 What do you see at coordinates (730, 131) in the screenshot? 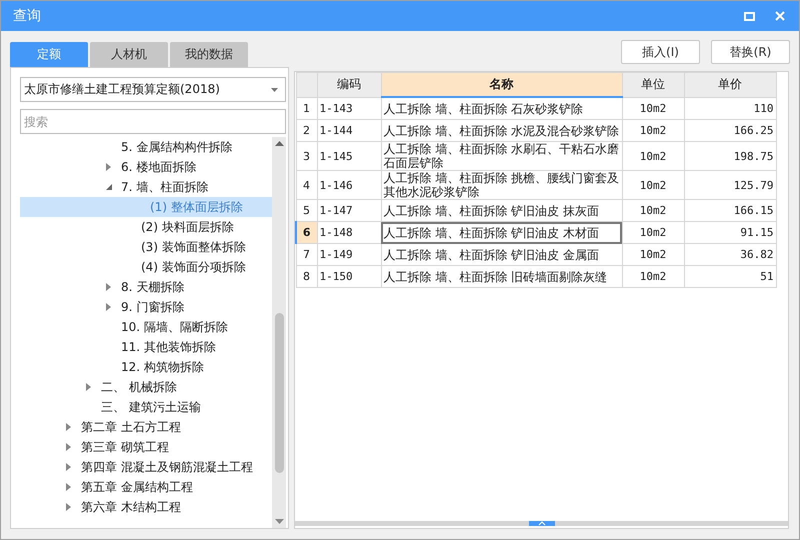
I see `table-cell: 166.25` at bounding box center [730, 131].